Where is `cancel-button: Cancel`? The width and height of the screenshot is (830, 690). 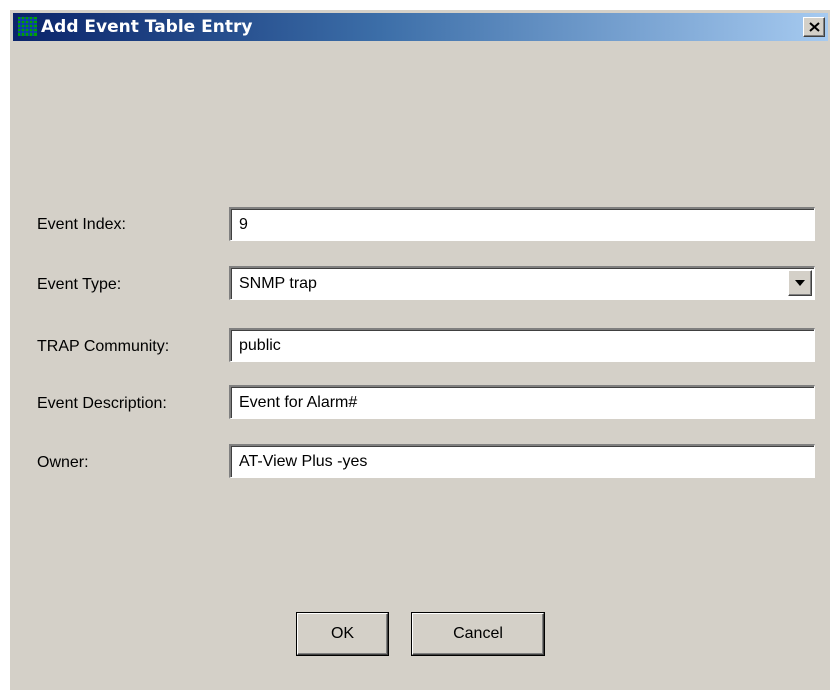 cancel-button: Cancel is located at coordinates (478, 634).